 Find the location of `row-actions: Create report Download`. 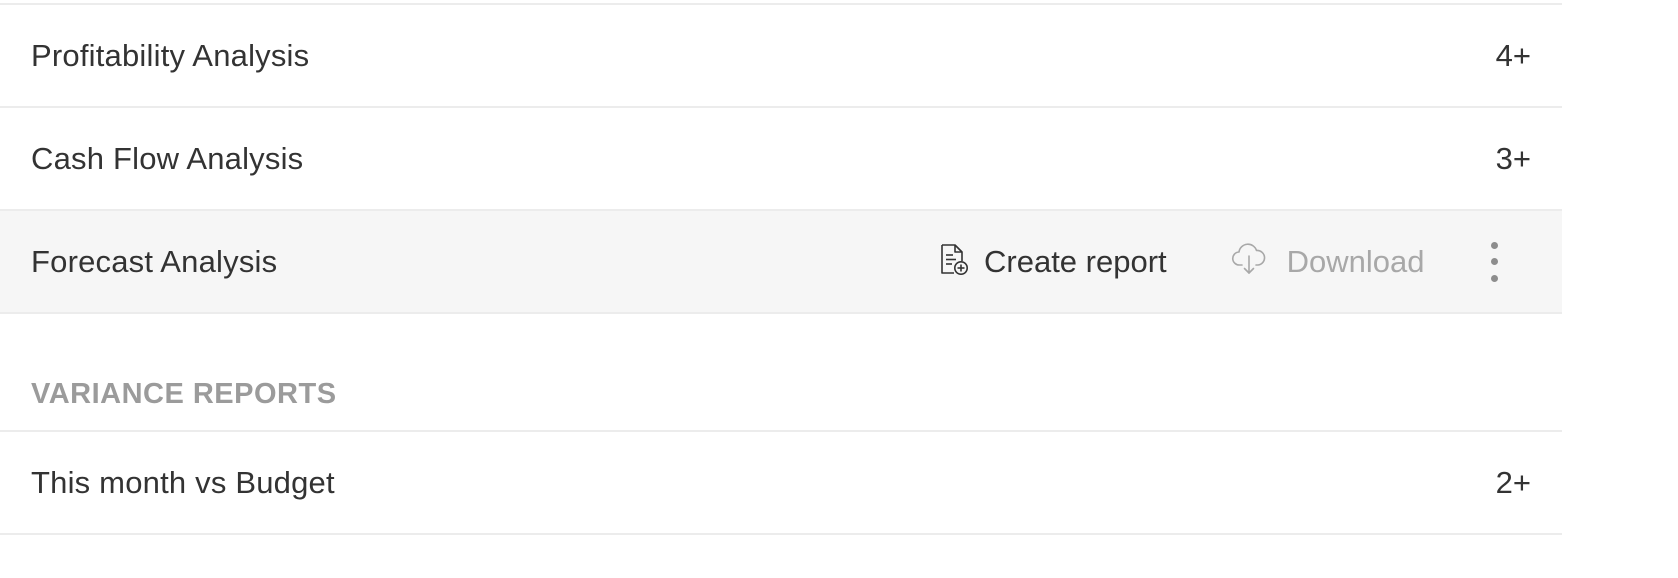

row-actions: Create report Download is located at coordinates (1220, 261).